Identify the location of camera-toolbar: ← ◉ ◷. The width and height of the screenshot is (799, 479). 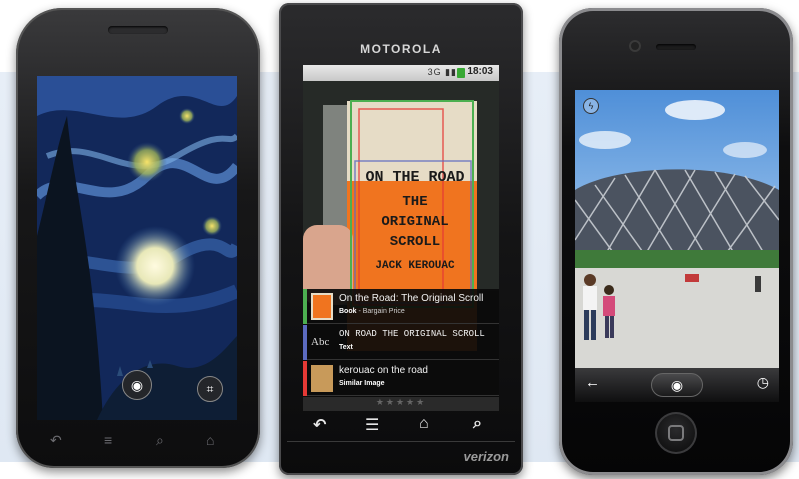
(677, 385).